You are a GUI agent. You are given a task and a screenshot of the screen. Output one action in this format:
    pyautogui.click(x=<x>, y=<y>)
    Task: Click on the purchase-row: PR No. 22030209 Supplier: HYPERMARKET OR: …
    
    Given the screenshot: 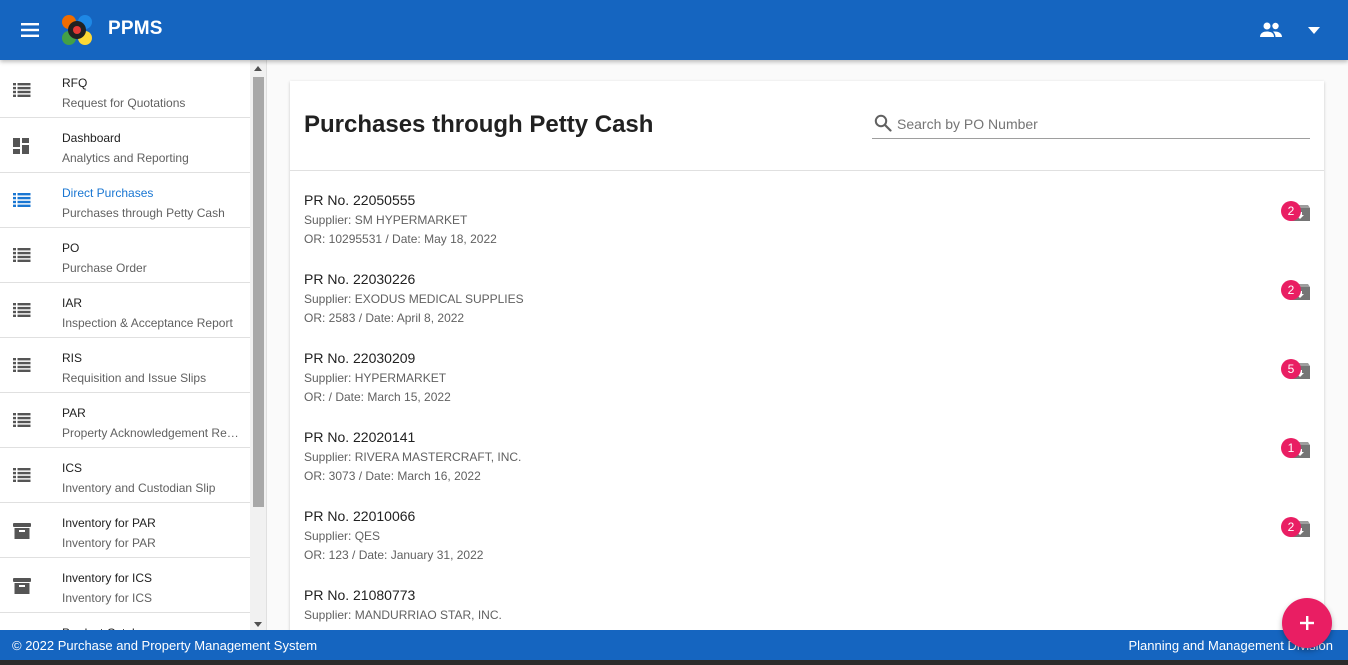 What is the action you would take?
    pyautogui.click(x=807, y=369)
    